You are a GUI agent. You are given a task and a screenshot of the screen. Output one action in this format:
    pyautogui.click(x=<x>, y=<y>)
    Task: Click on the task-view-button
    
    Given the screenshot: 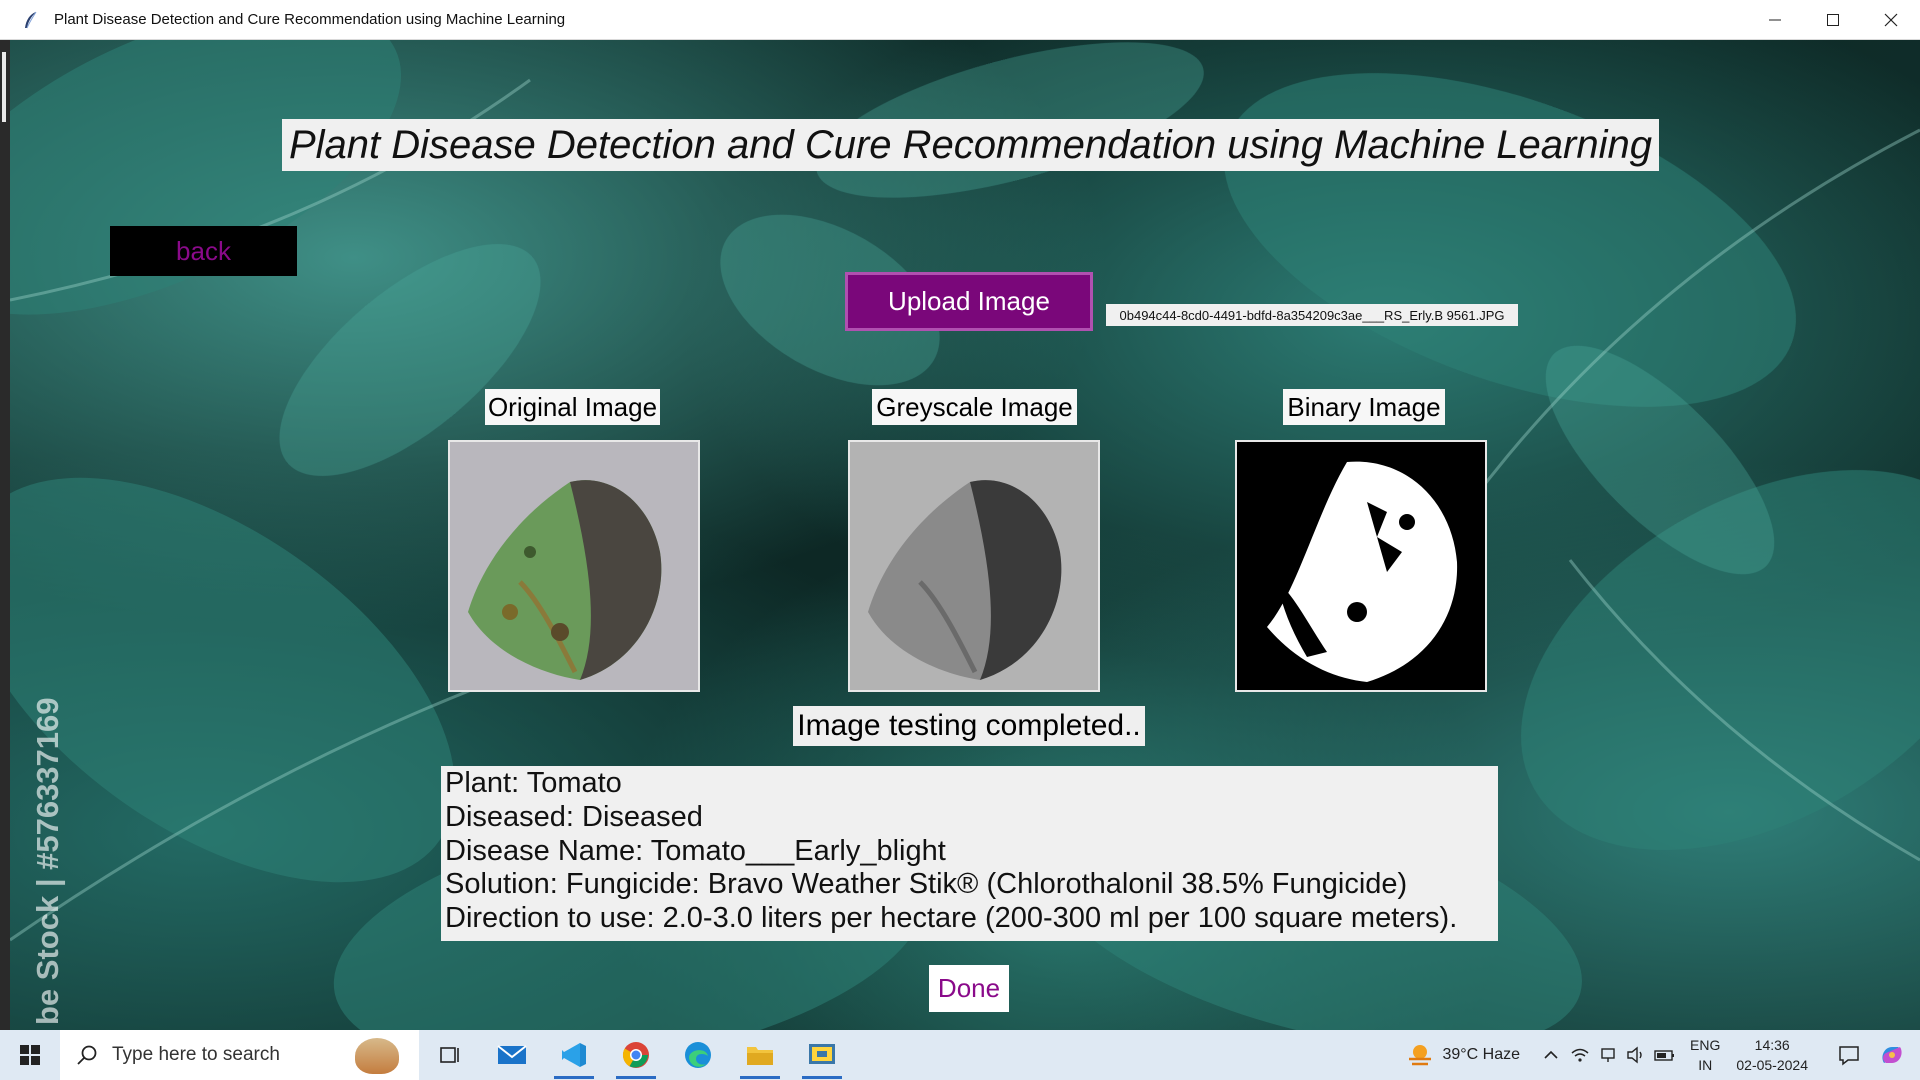 What is the action you would take?
    pyautogui.click(x=450, y=1055)
    